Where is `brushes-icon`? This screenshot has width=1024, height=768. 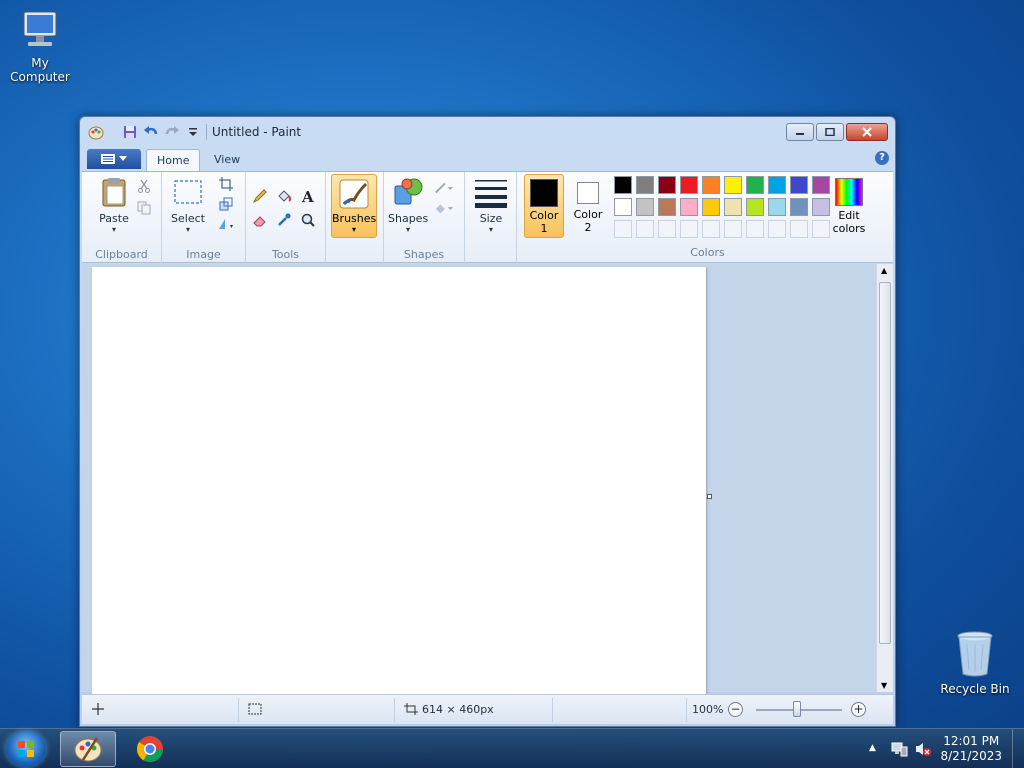
brushes-icon is located at coordinates (354, 194).